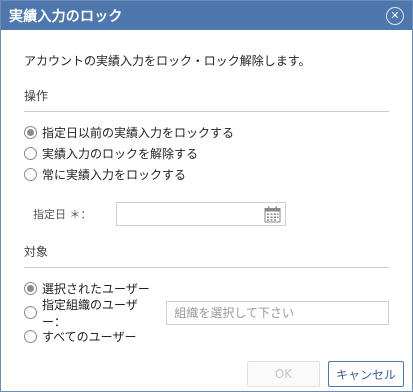 Image resolution: width=413 pixels, height=392 pixels. I want to click on dialog-titlebar: 実績入力のロック ✕, so click(206, 15).